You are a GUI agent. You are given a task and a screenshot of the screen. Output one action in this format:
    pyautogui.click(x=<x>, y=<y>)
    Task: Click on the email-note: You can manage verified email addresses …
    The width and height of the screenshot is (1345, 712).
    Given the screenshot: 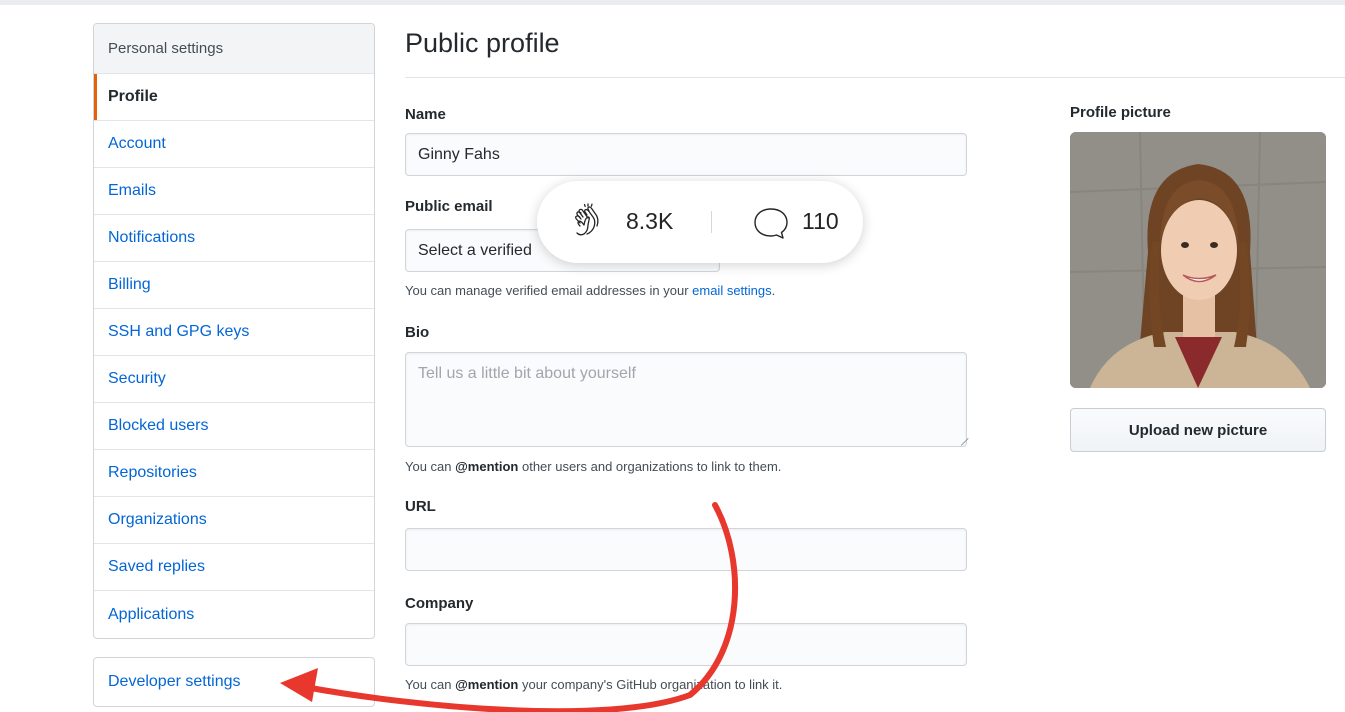 What is the action you would take?
    pyautogui.click(x=590, y=290)
    